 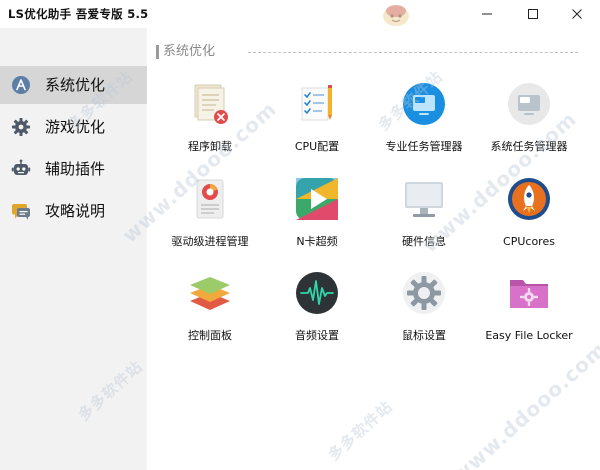 I want to click on sidebar-item-label: 辅助插件, so click(x=75, y=169).